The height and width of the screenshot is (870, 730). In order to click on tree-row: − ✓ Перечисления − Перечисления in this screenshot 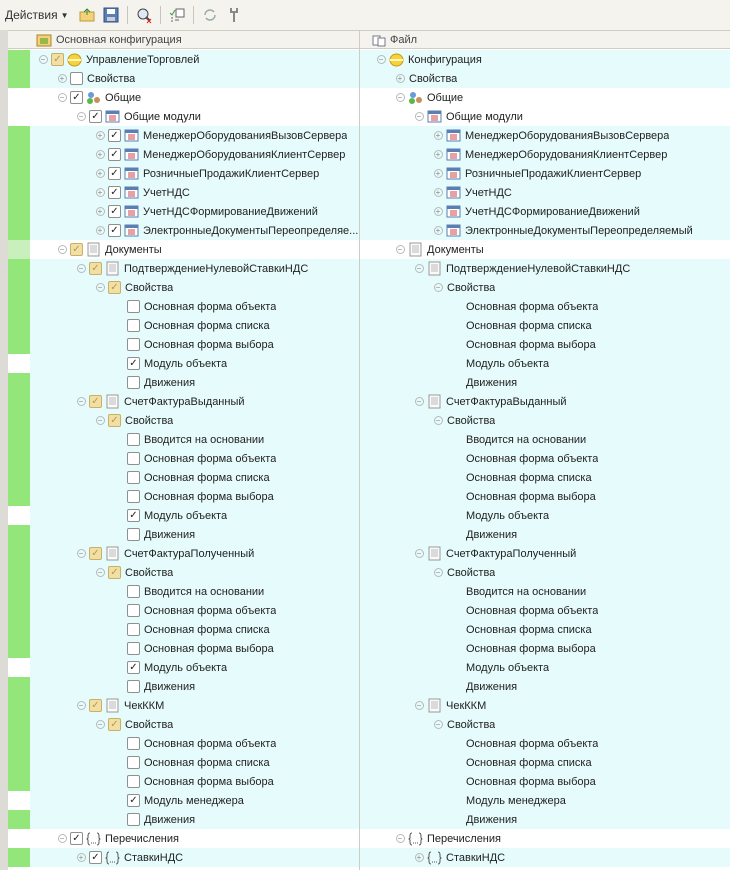, I will do `click(369, 838)`.